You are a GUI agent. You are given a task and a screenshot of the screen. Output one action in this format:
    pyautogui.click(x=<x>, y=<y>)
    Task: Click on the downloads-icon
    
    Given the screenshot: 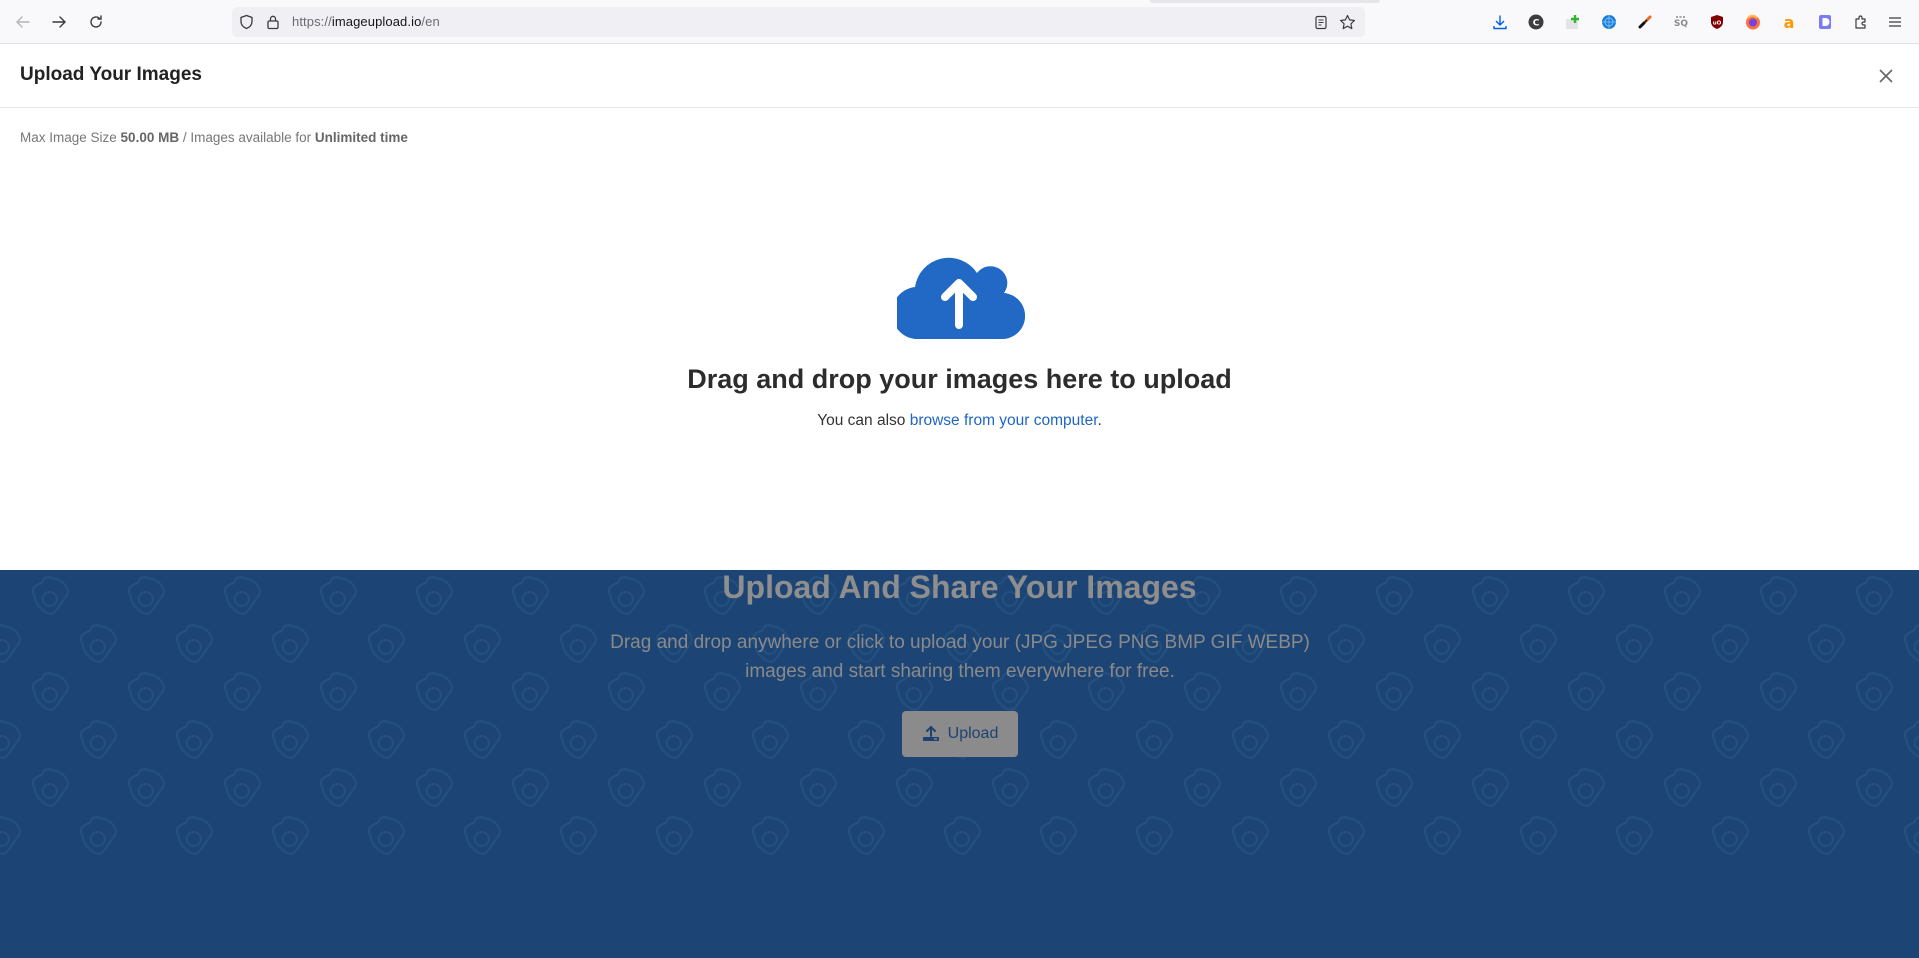 What is the action you would take?
    pyautogui.click(x=1500, y=22)
    